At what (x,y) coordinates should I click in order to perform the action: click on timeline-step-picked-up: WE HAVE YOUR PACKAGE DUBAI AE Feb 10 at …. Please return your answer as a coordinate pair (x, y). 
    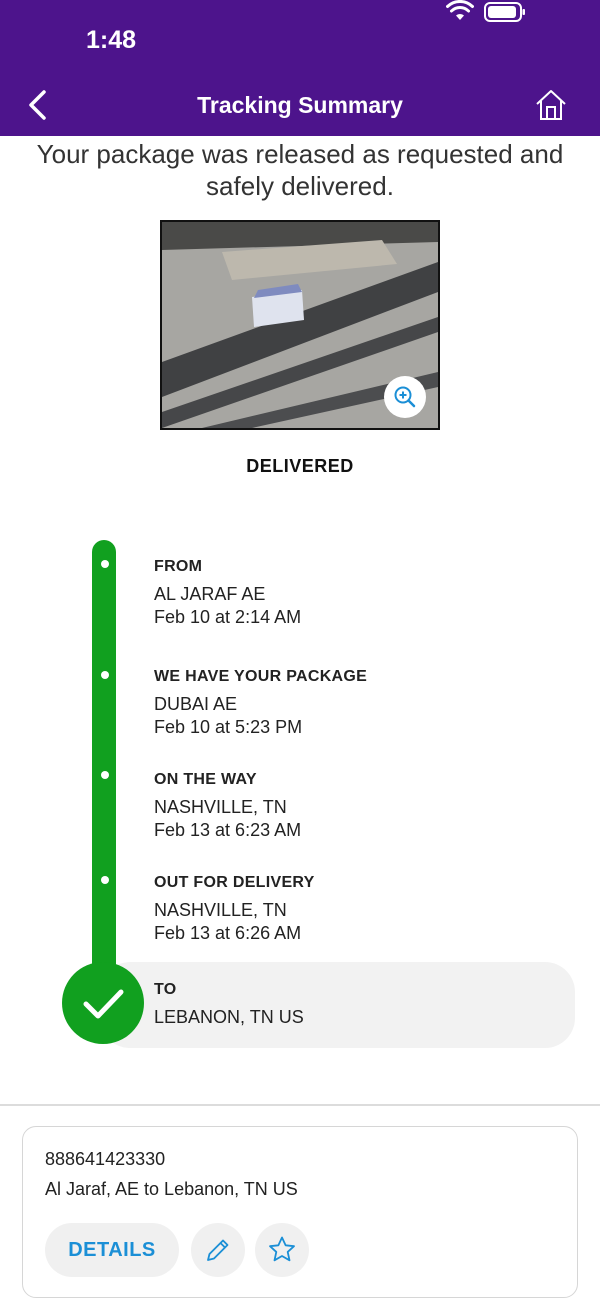
    Looking at the image, I should click on (260, 703).